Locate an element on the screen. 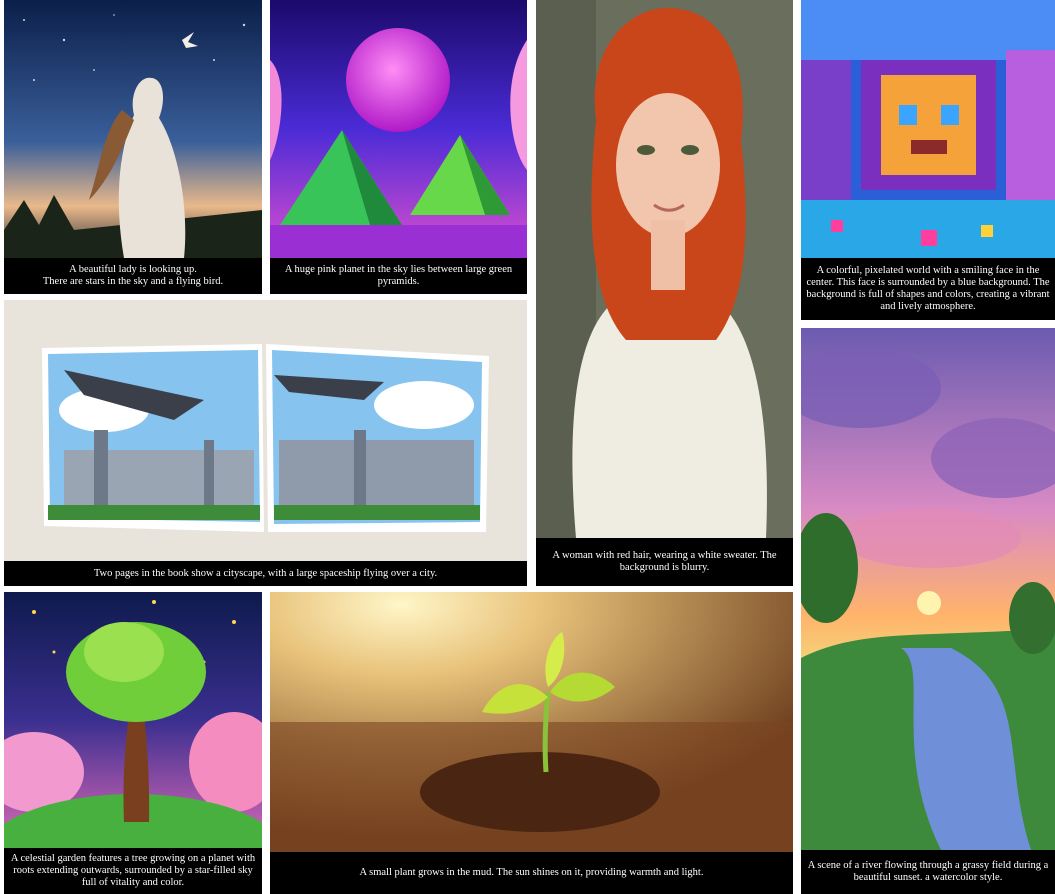  lady-stars-image is located at coordinates (133, 129).